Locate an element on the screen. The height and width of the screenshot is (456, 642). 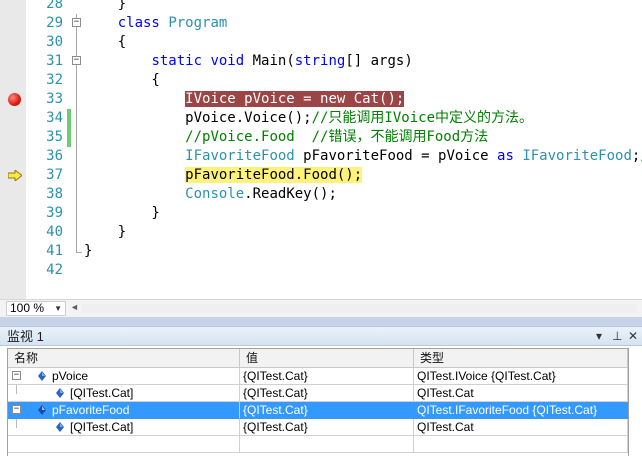
horizontal-scrollbar is located at coordinates (359, 308).